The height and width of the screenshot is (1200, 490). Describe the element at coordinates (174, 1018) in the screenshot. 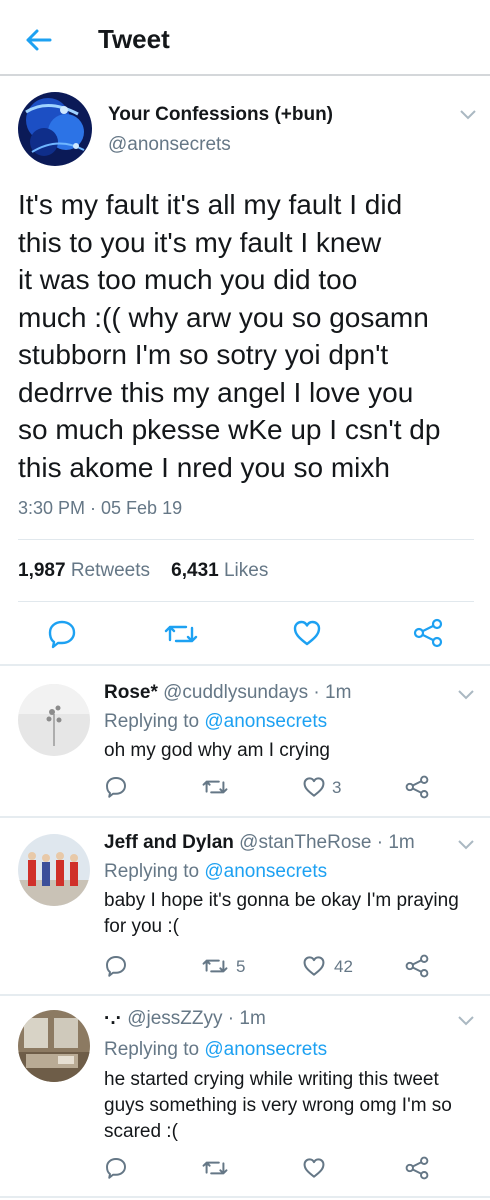

I see `reply-author-handle: @jessZZyy` at that location.